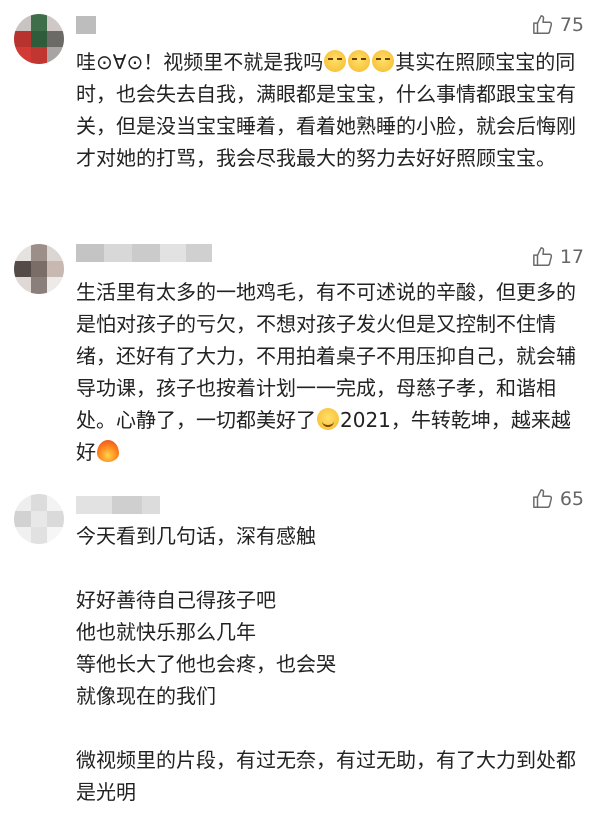 The height and width of the screenshot is (814, 600). I want to click on smile-emoji, so click(328, 419).